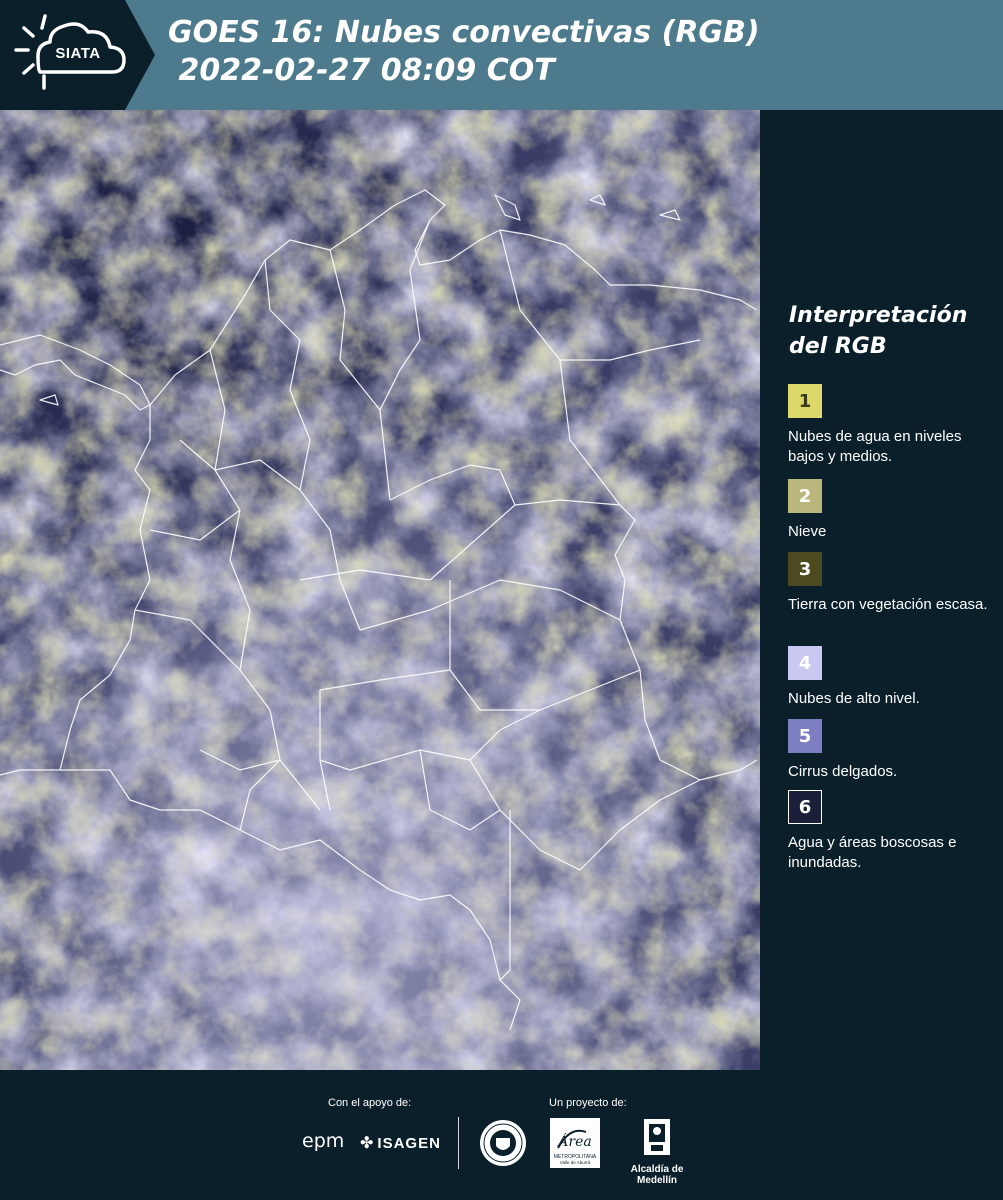 This screenshot has width=1003, height=1200. I want to click on legend-label: Tierra con vegetación escasa., so click(888, 604).